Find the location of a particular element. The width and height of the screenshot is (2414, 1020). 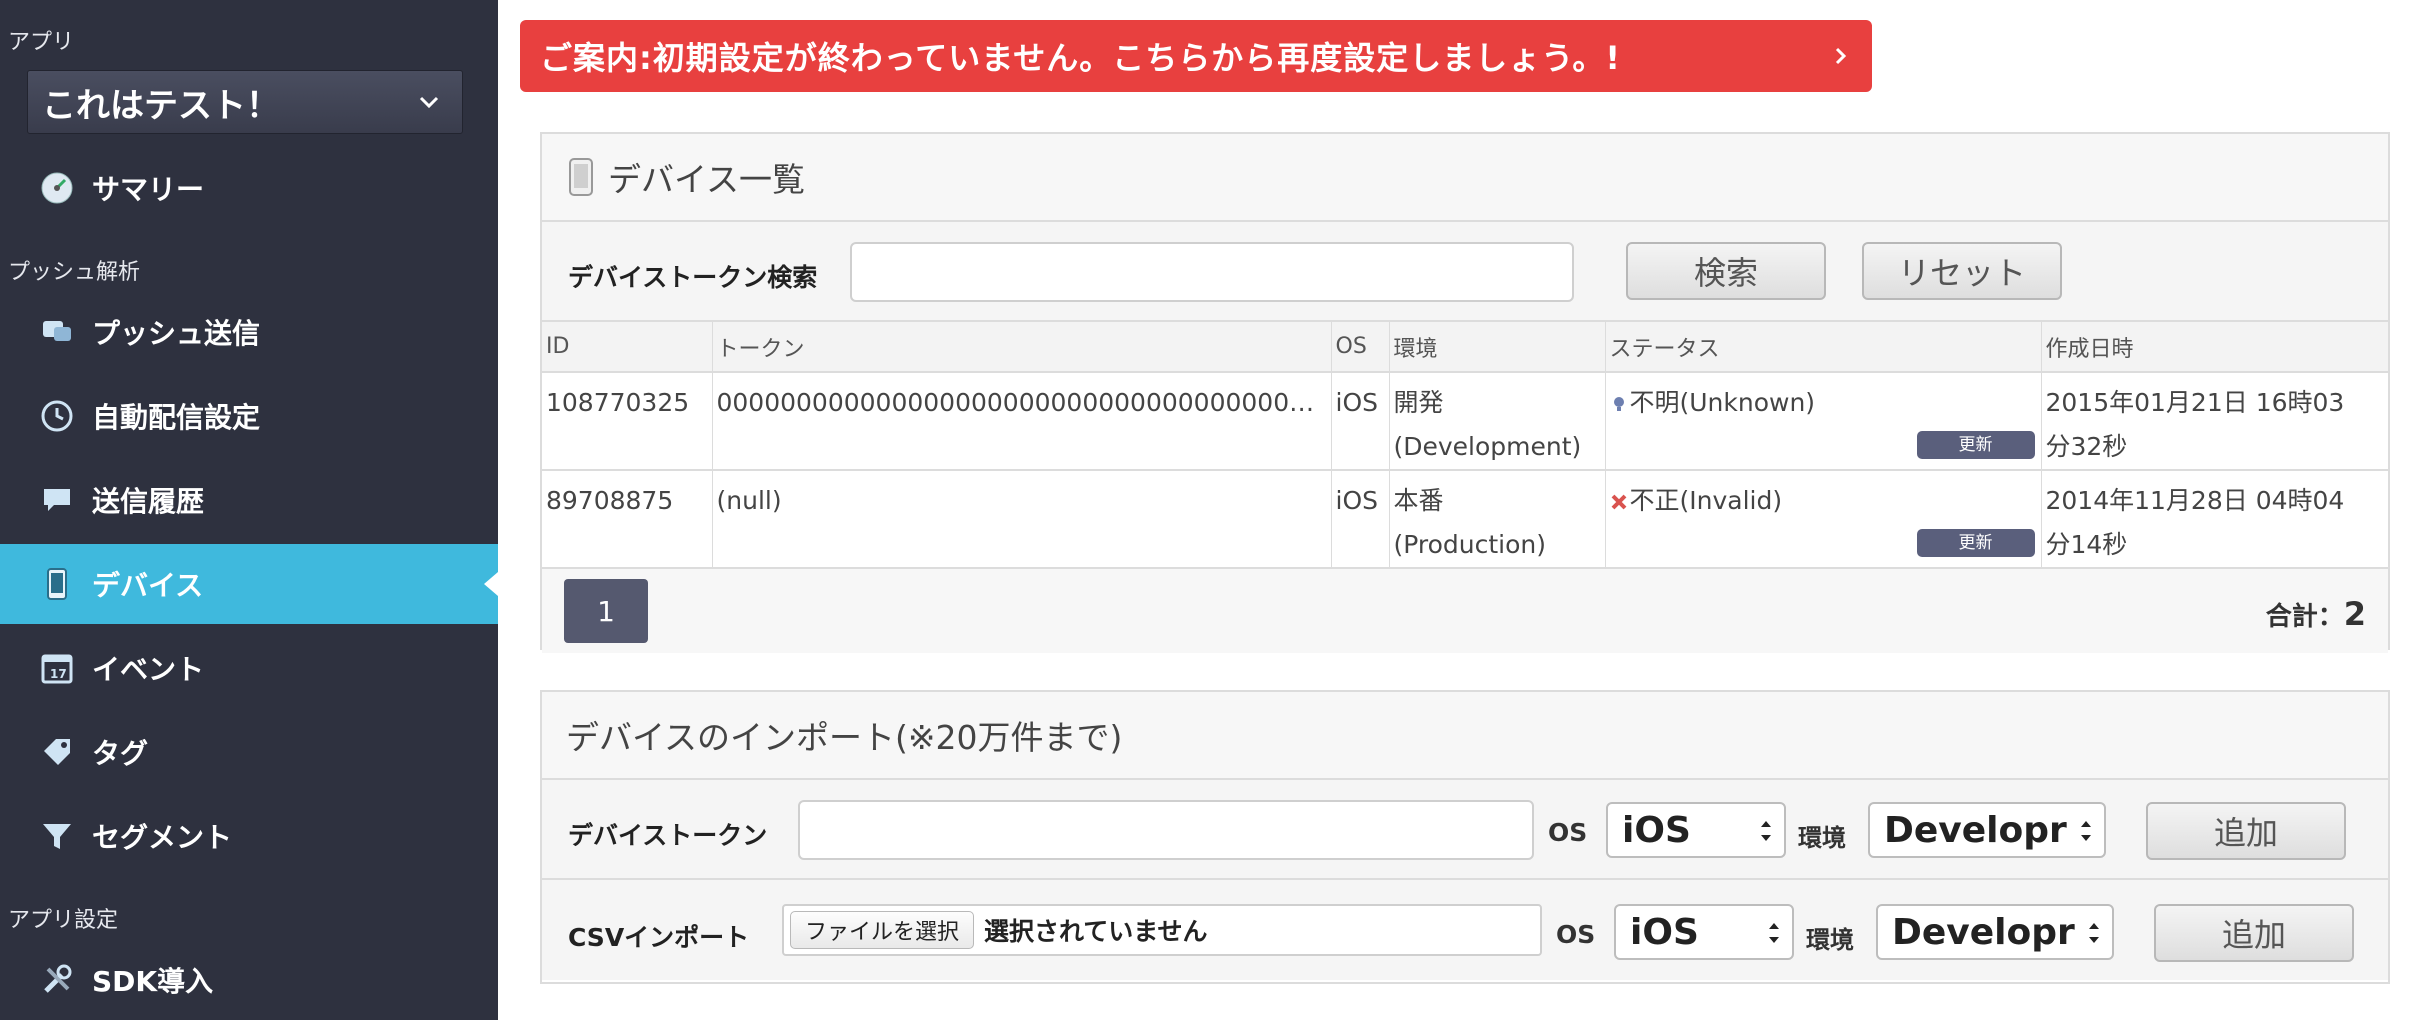

choose-file-button: ファイルを選択 is located at coordinates (882, 930).